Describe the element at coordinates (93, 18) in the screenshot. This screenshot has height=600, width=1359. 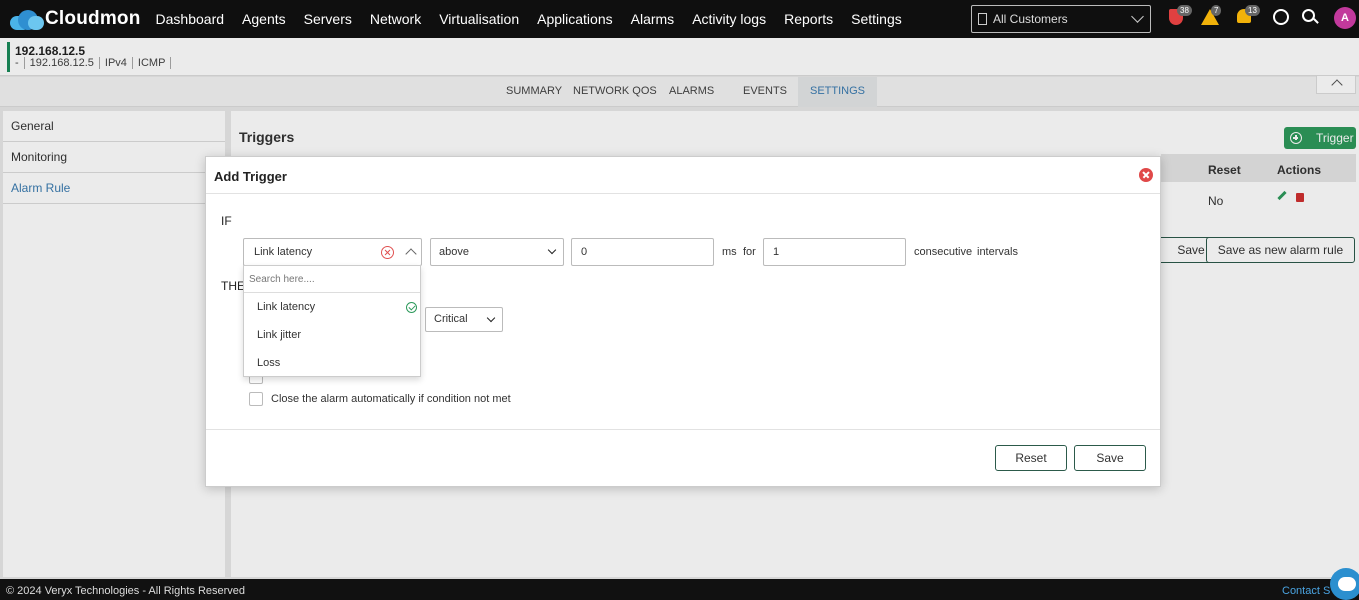
I see `brand-name: Cloudmon` at that location.